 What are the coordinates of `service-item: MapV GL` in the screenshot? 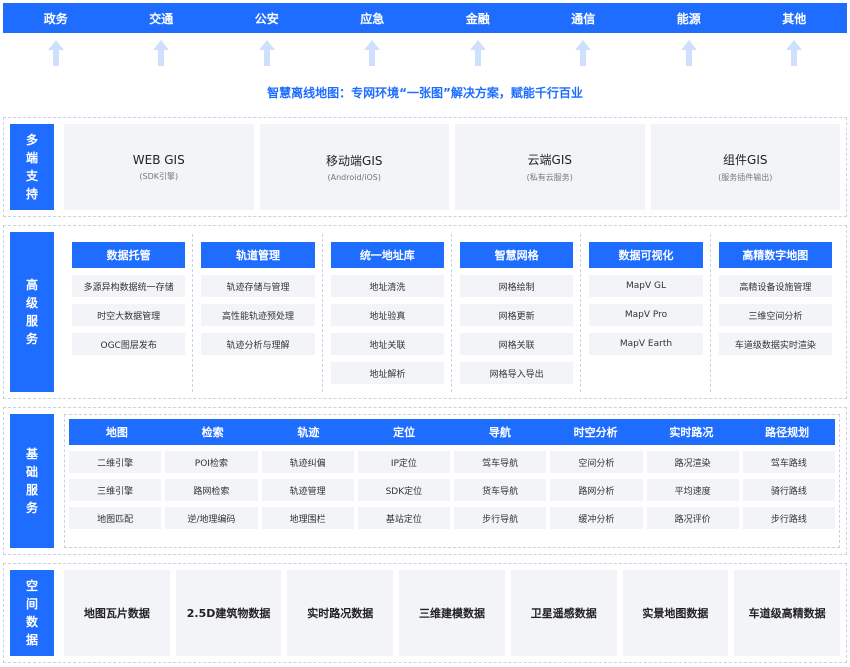 It's located at (646, 286).